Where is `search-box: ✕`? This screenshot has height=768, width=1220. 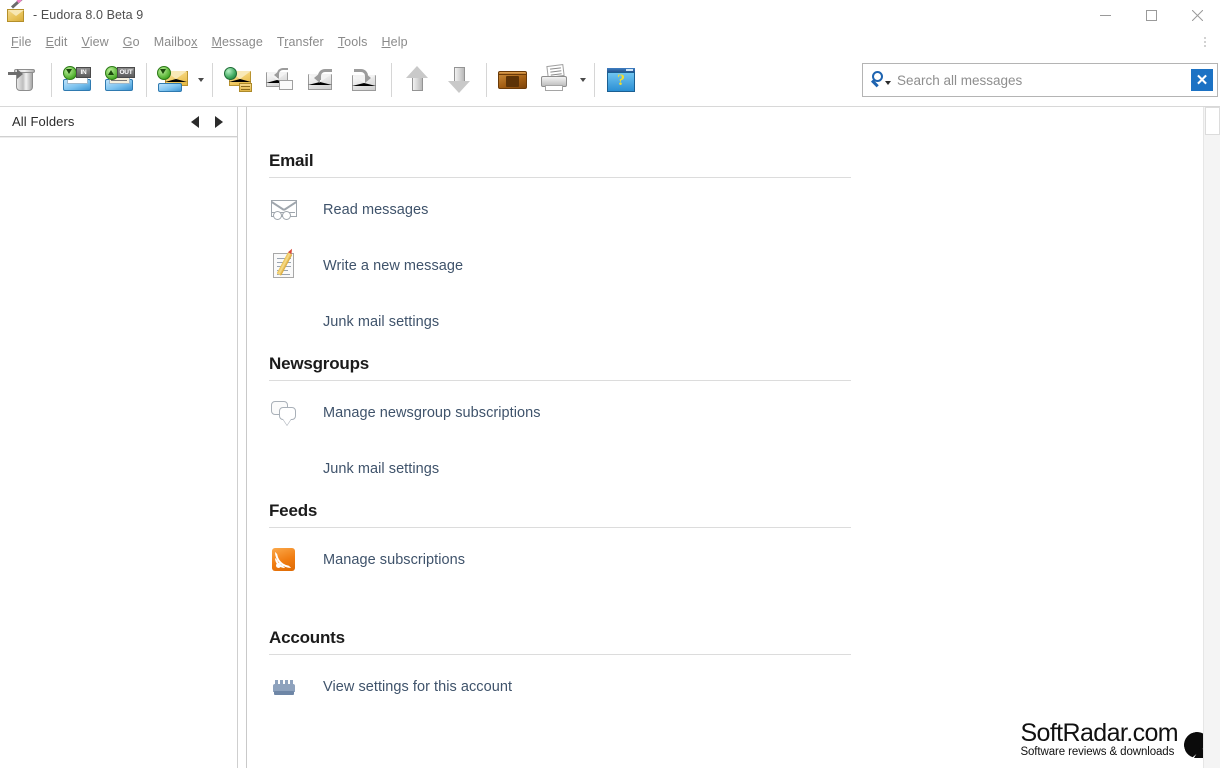
search-box: ✕ is located at coordinates (1040, 80).